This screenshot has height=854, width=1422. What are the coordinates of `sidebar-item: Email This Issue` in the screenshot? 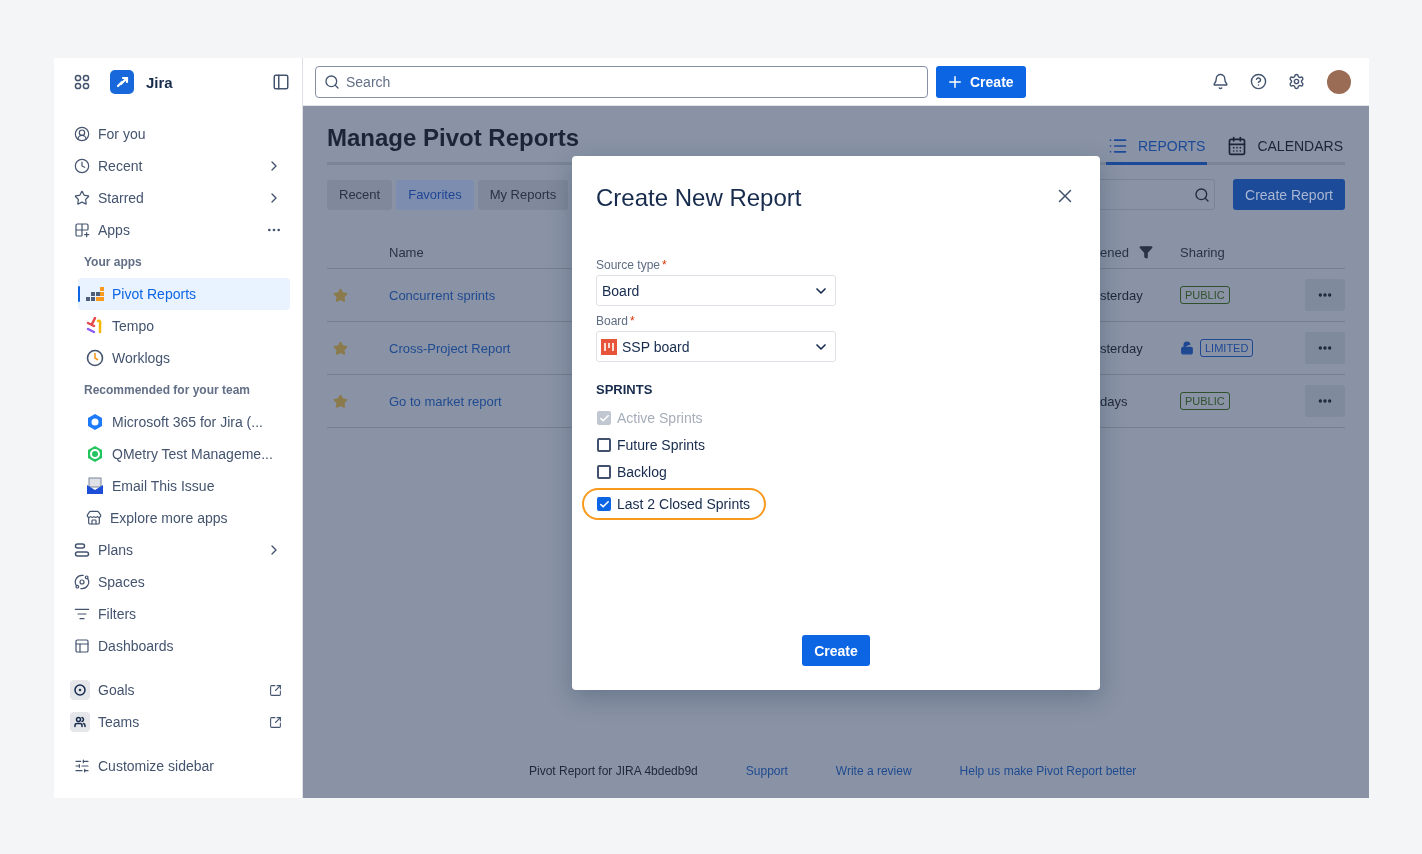 It's located at (184, 486).